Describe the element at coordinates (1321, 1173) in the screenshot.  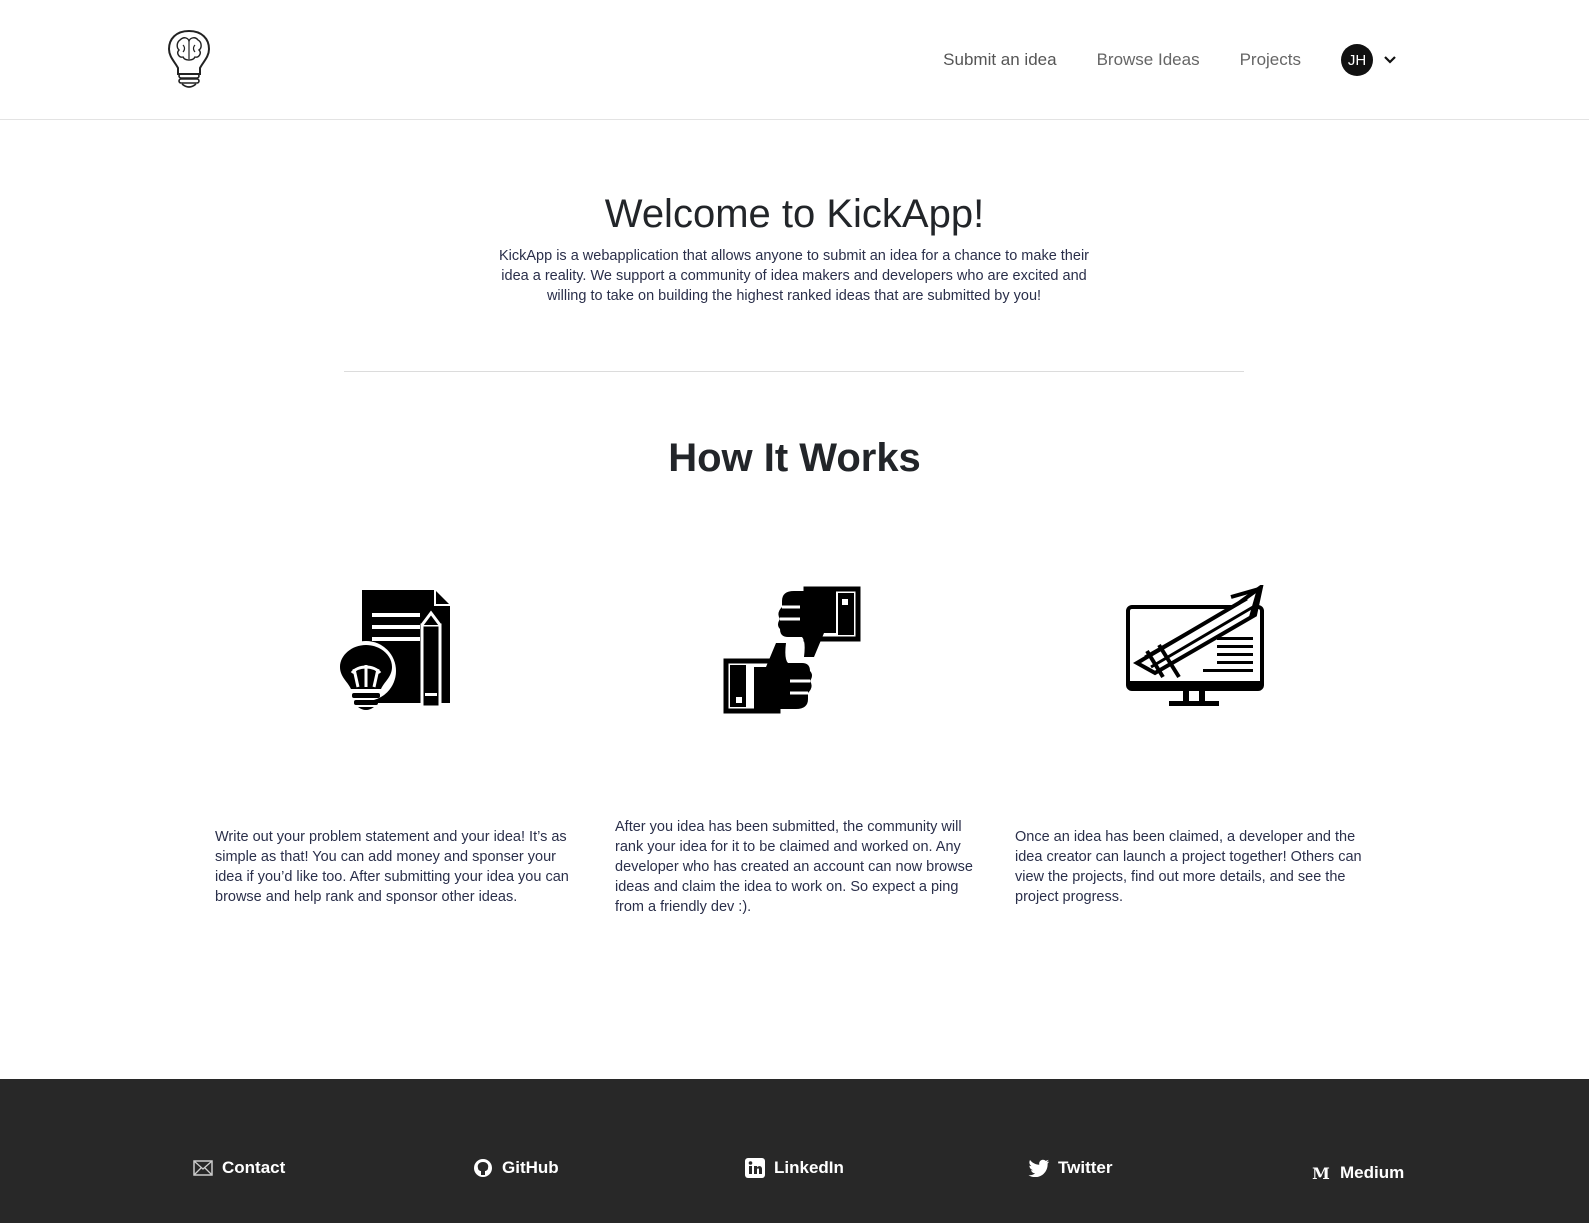
I see `medium-icon: M` at that location.